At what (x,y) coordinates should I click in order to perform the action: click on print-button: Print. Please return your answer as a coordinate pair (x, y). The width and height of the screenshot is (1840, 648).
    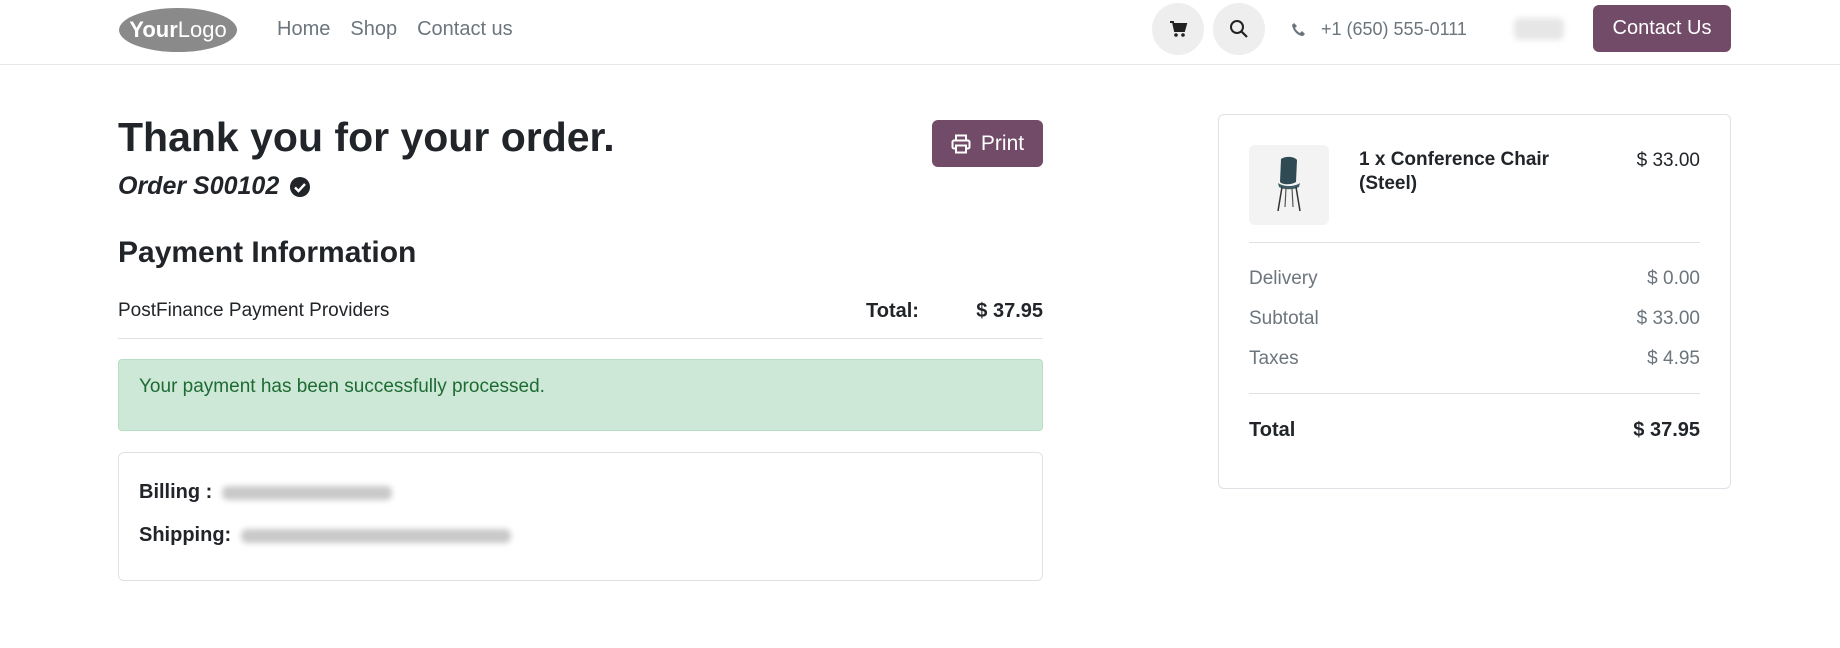
    Looking at the image, I should click on (987, 143).